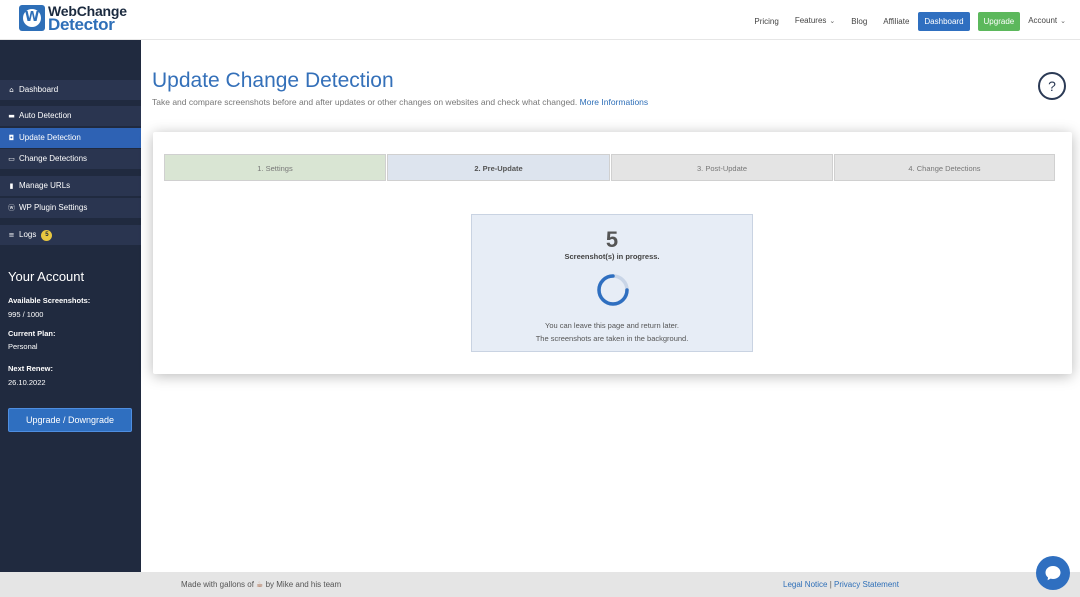 Image resolution: width=1080 pixels, height=597 pixels. I want to click on logs-count-badge: 5, so click(47, 235).